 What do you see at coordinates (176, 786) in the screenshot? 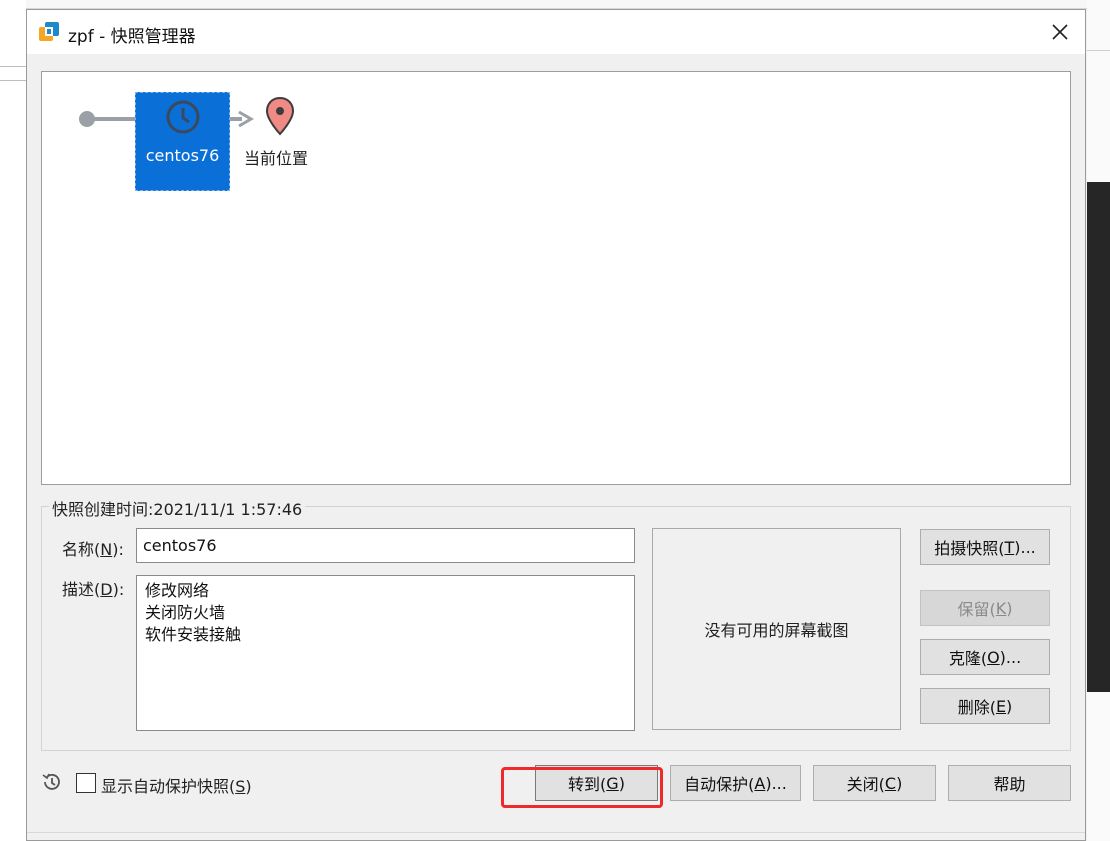
I see `show-autoprotect-label: 显示自动保护快照(S)` at bounding box center [176, 786].